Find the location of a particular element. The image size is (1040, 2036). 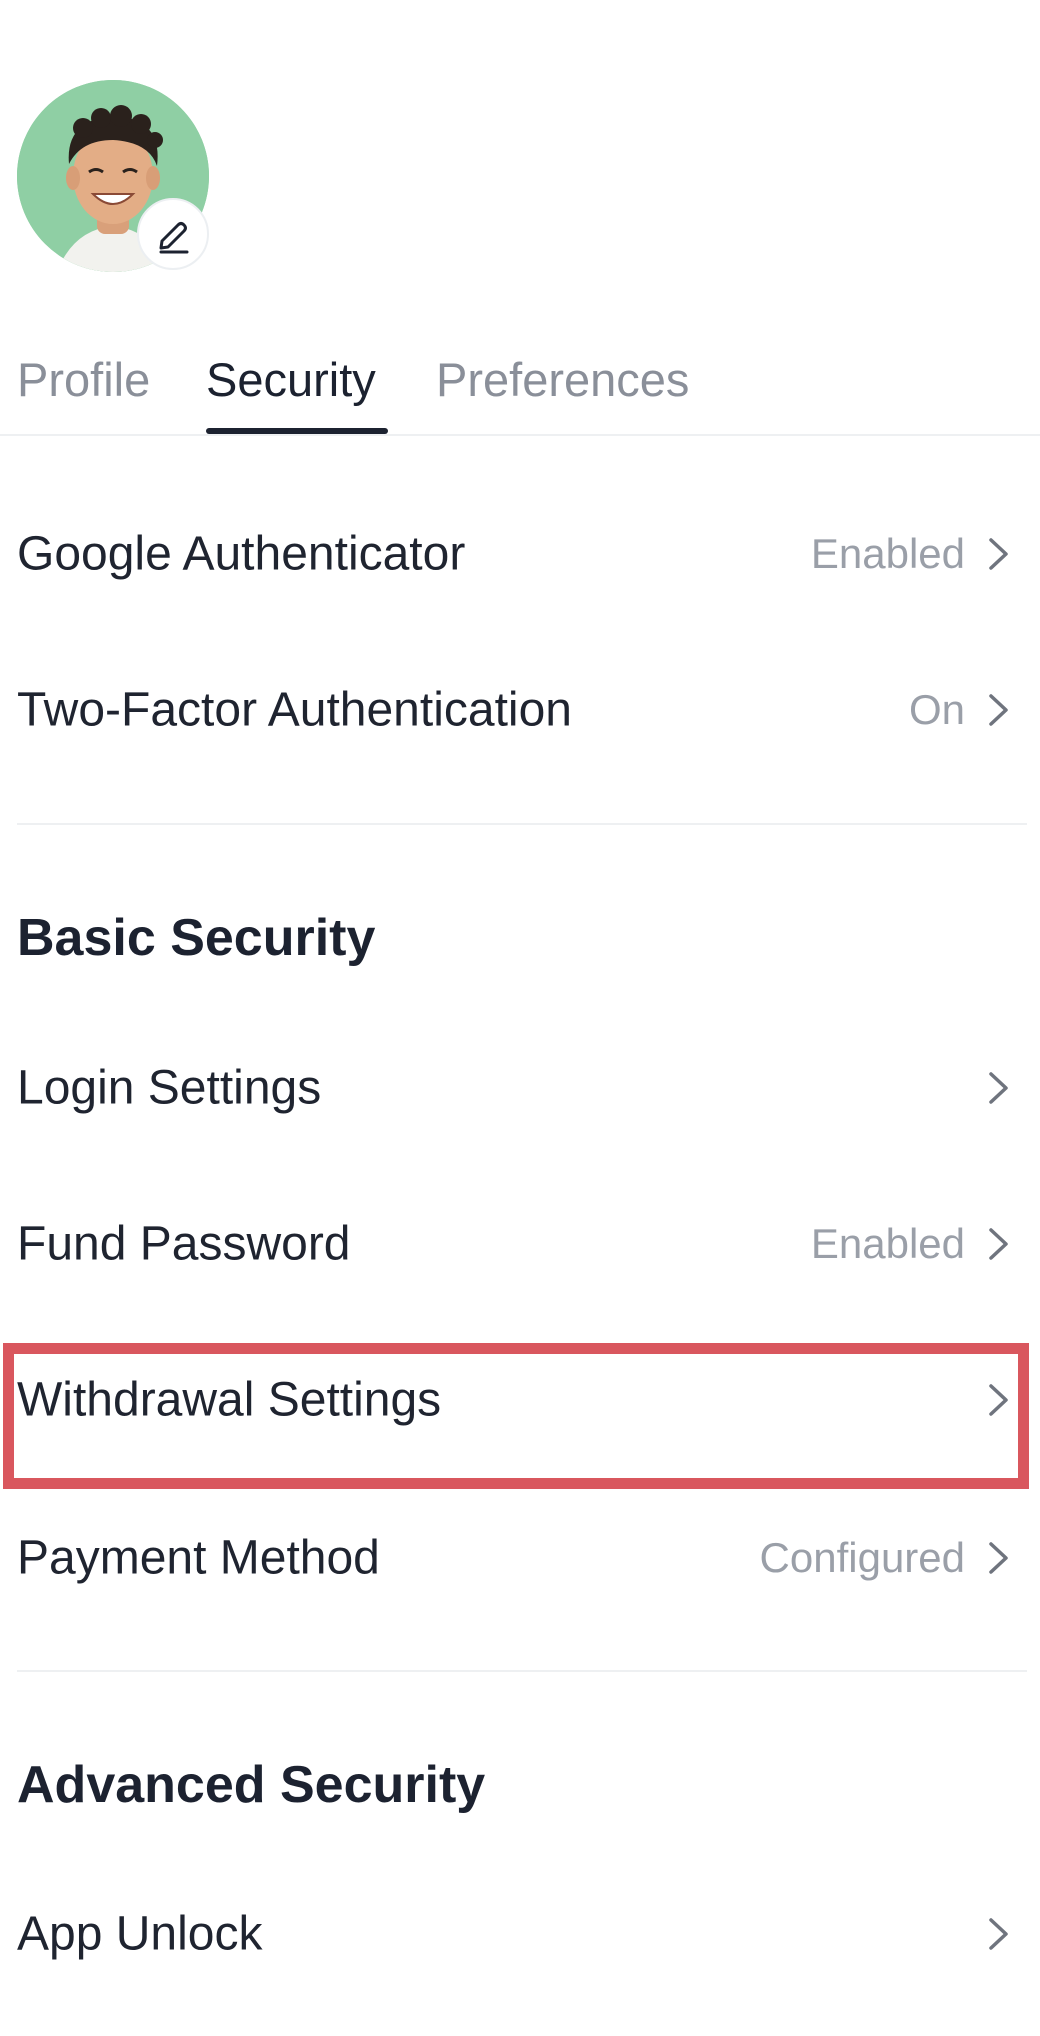

row-label: Google Authenticator is located at coordinates (241, 554).